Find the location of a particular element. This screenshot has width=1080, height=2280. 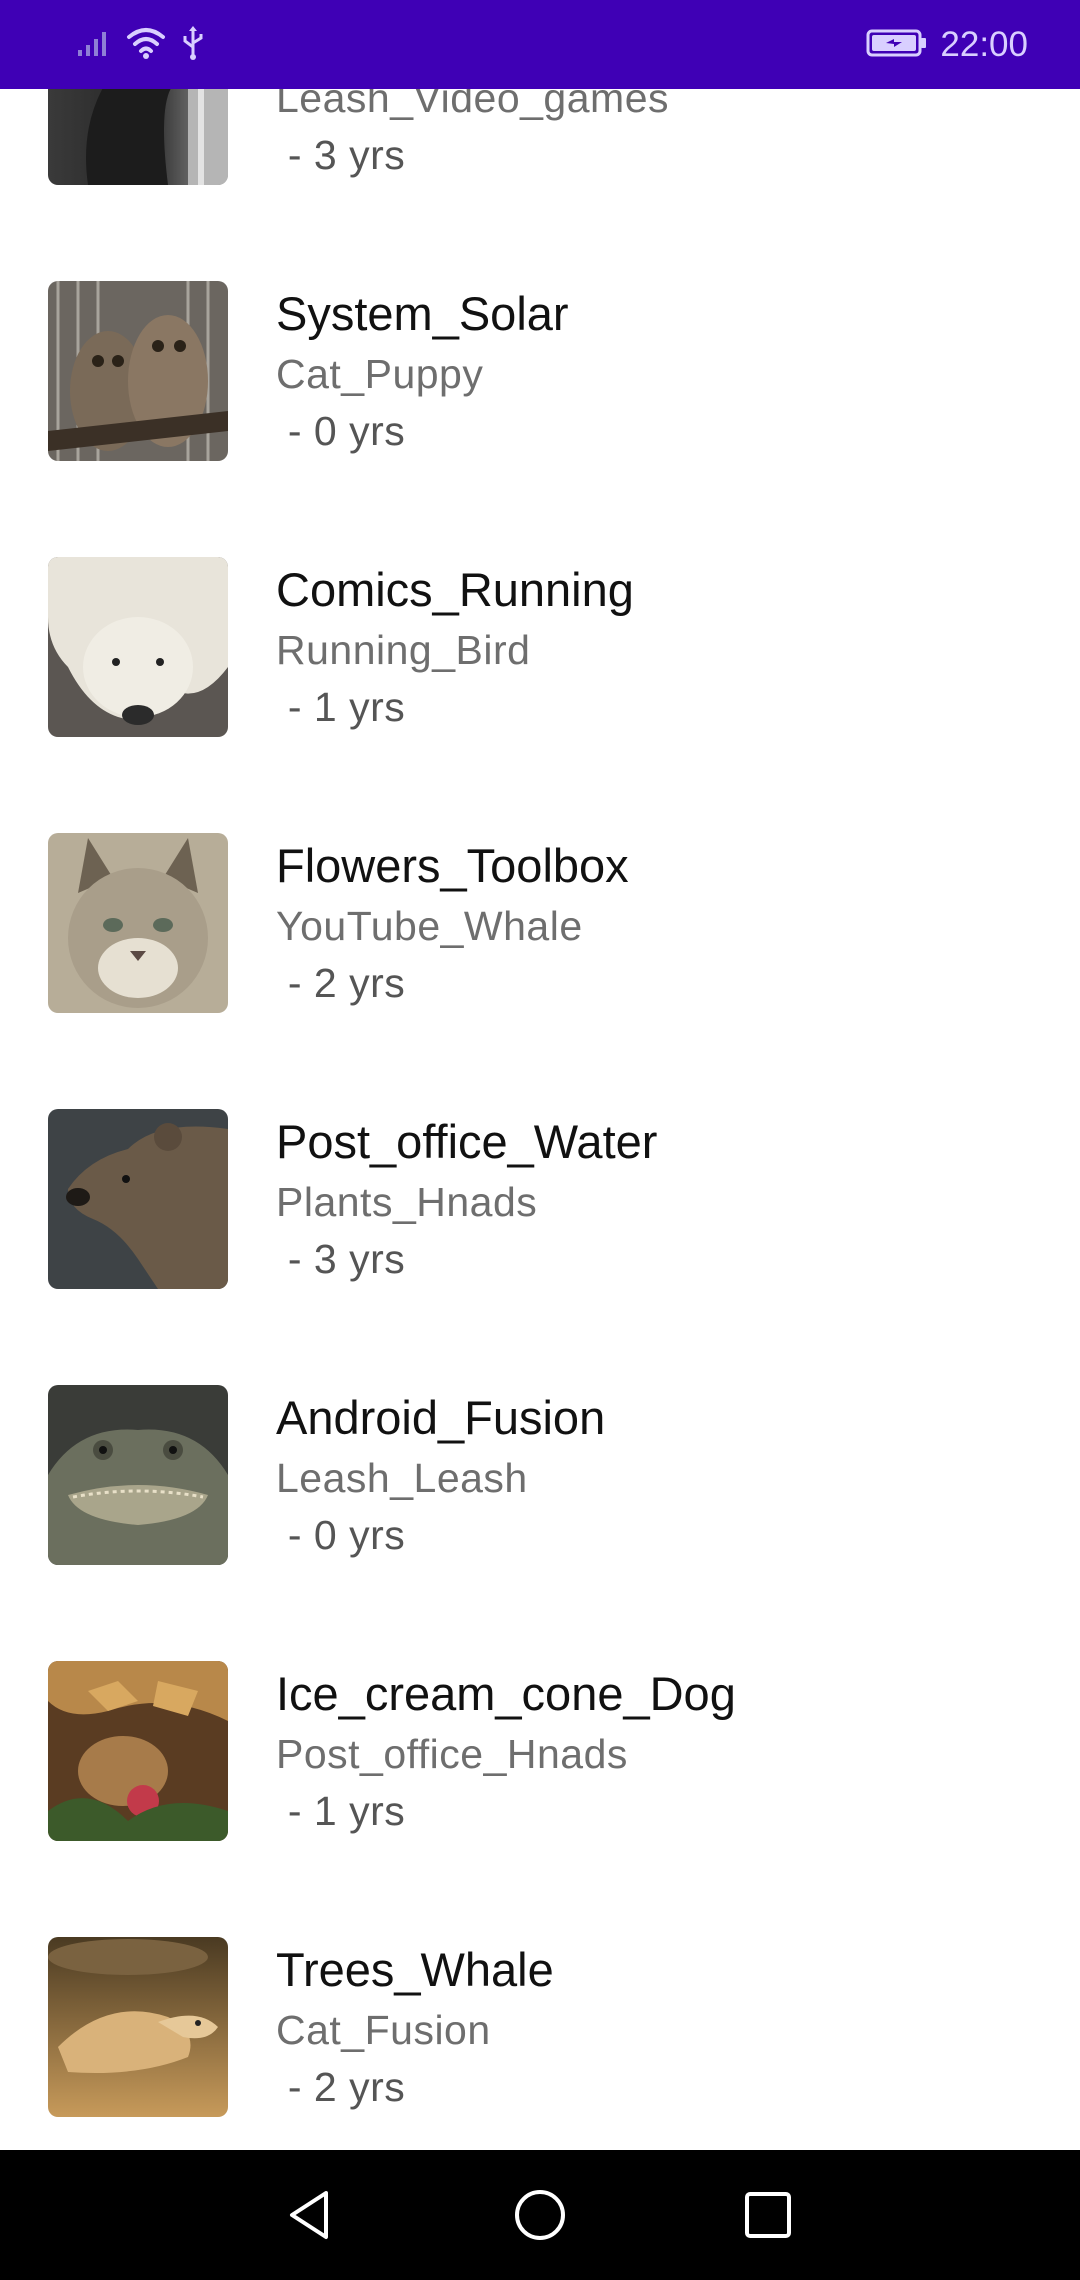

status-bar: 22:00 is located at coordinates (540, 44).